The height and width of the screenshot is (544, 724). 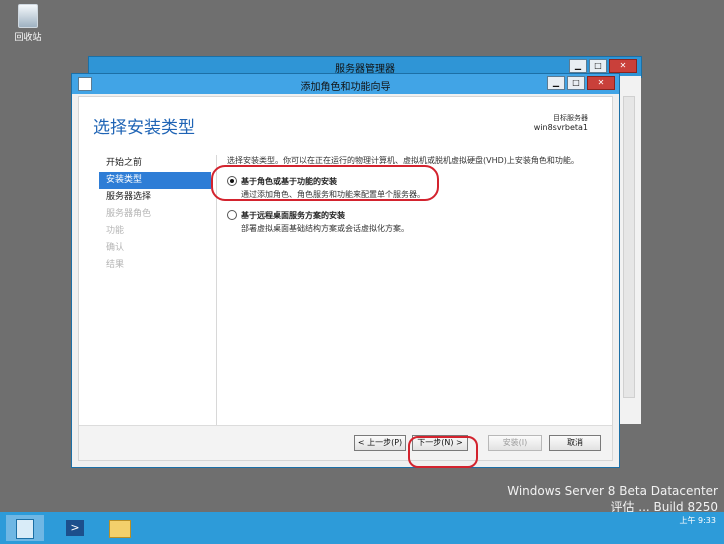 I want to click on option-remote-desktop-desc: 部署虚拟桌面基础结构方案或会话虚拟化方案。, so click(x=325, y=228).